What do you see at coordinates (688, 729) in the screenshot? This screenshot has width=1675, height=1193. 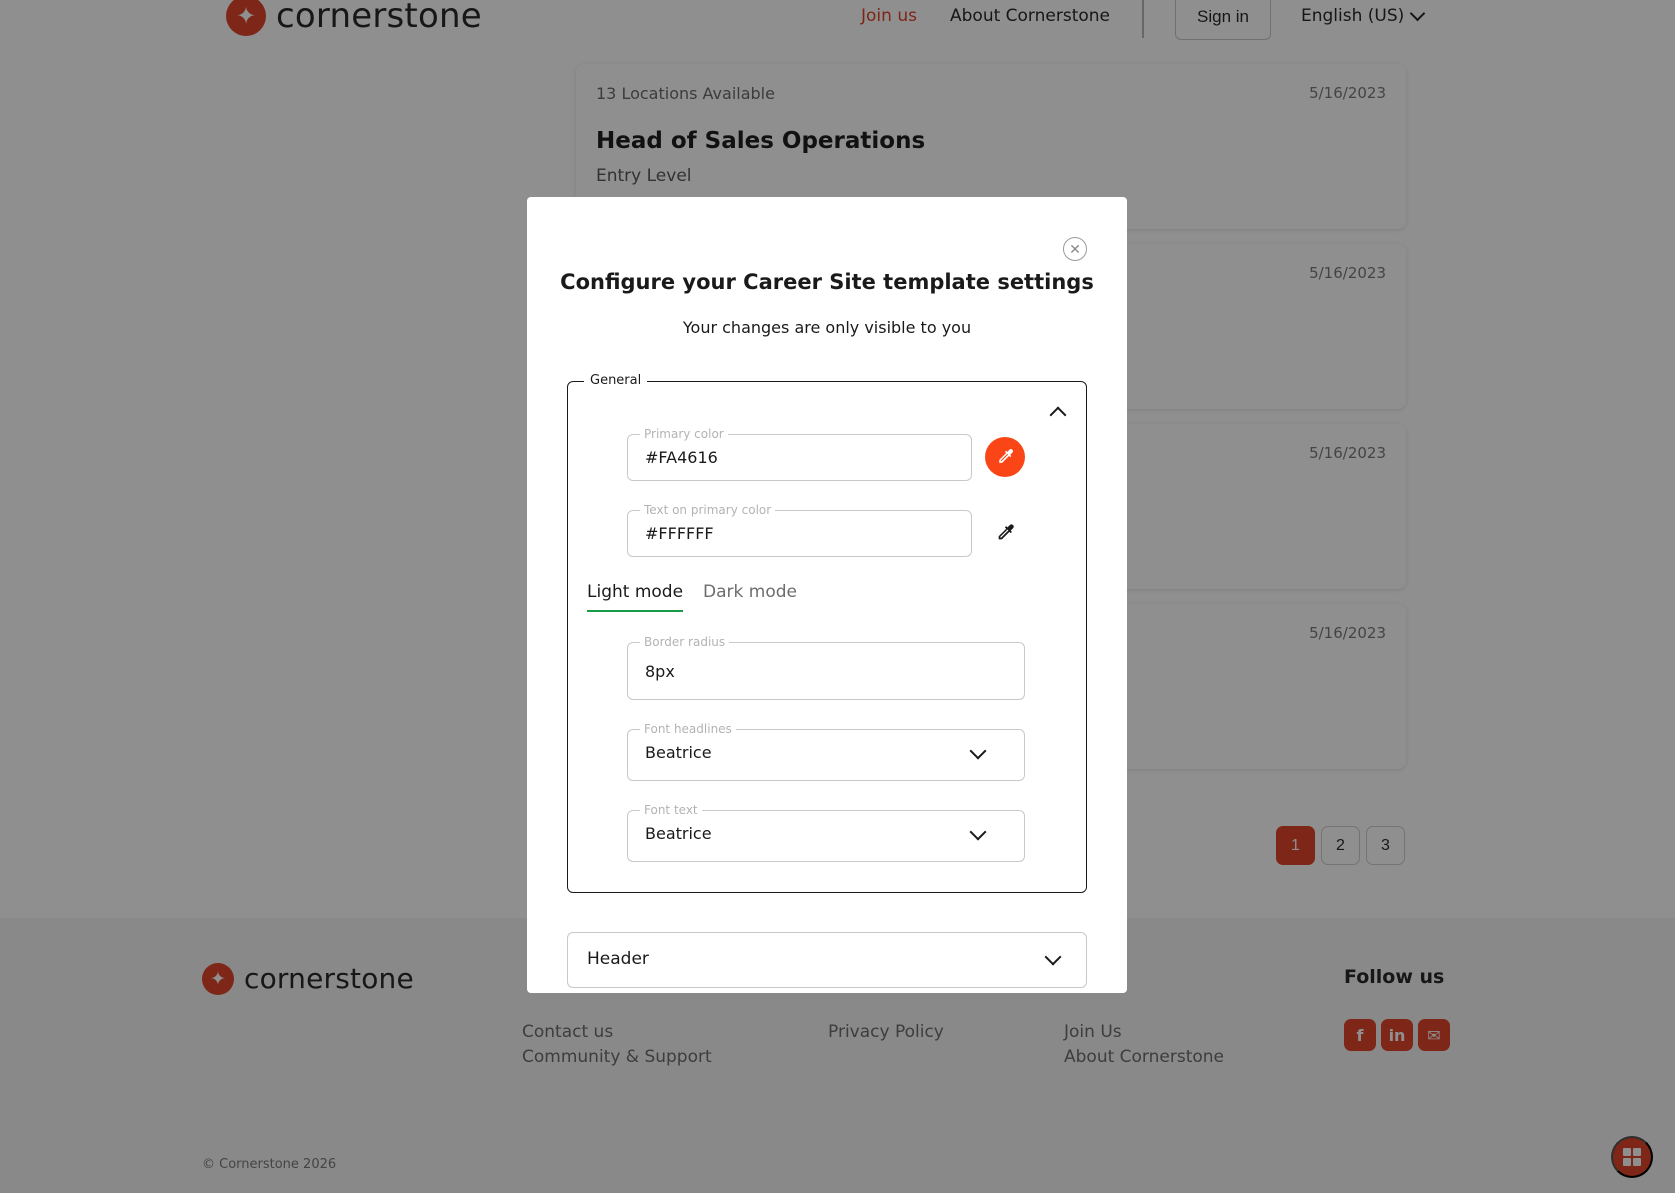 I see `font-headlines-label: Font headlines` at bounding box center [688, 729].